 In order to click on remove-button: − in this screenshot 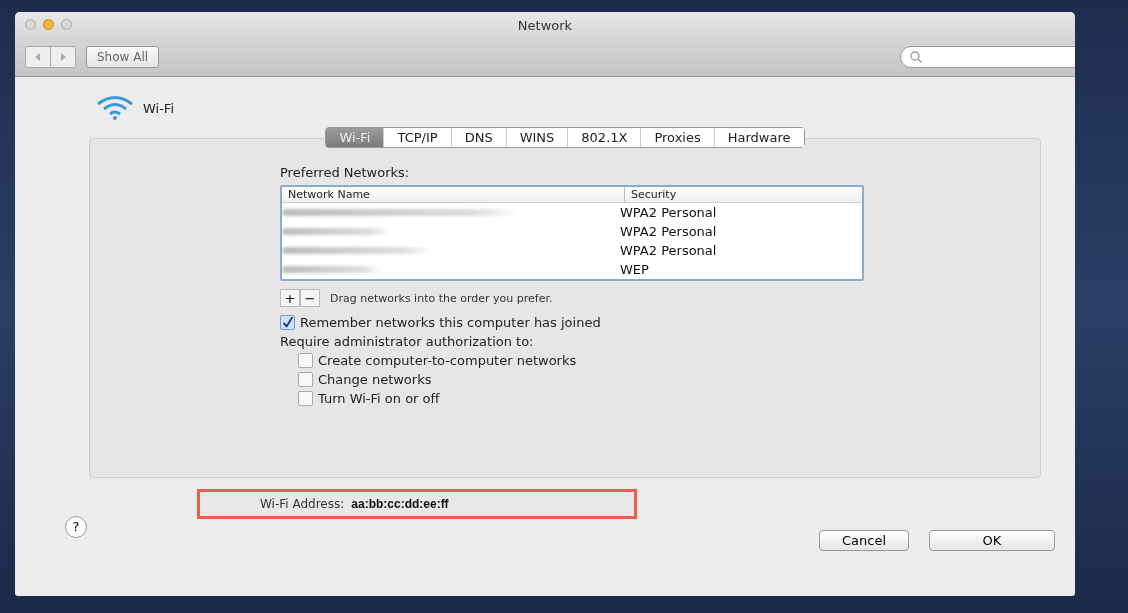, I will do `click(310, 298)`.